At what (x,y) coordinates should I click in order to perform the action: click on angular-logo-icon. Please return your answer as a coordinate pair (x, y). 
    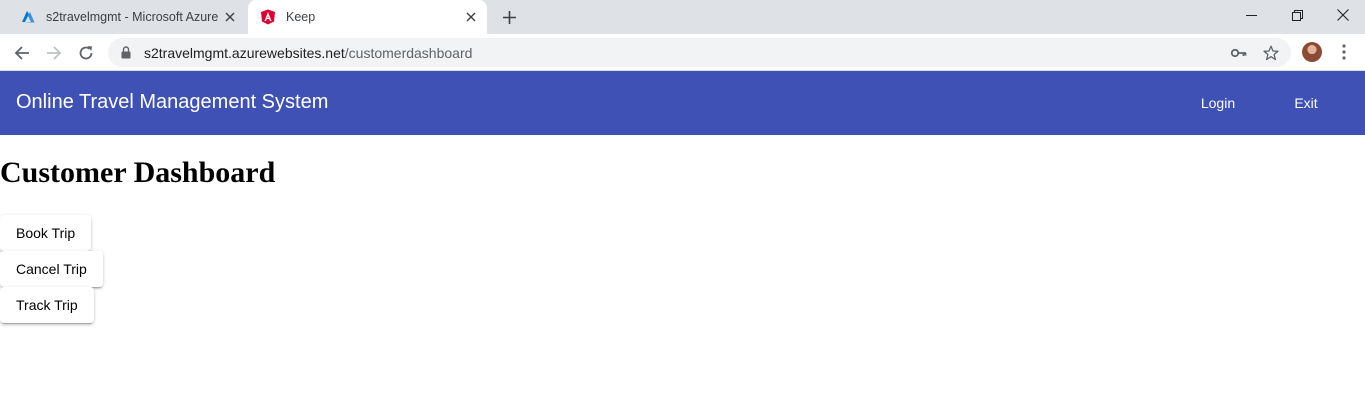
    Looking at the image, I should click on (268, 17).